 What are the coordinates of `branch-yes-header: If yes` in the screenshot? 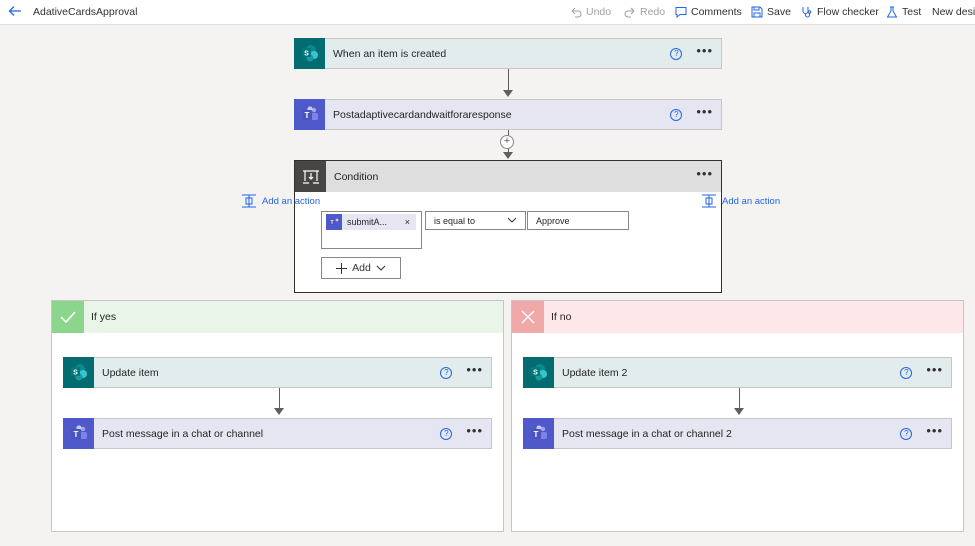 It's located at (277, 317).